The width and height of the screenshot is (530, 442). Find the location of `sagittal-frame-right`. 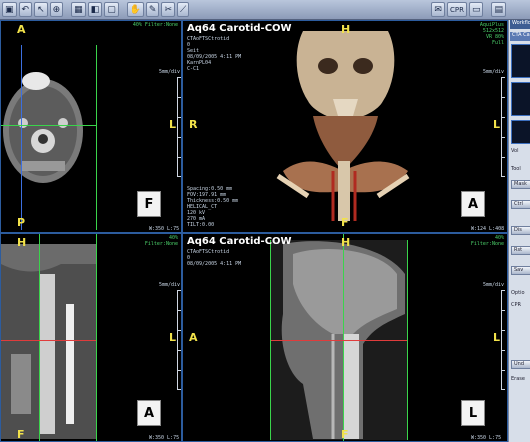

sagittal-frame-right is located at coordinates (407, 340).